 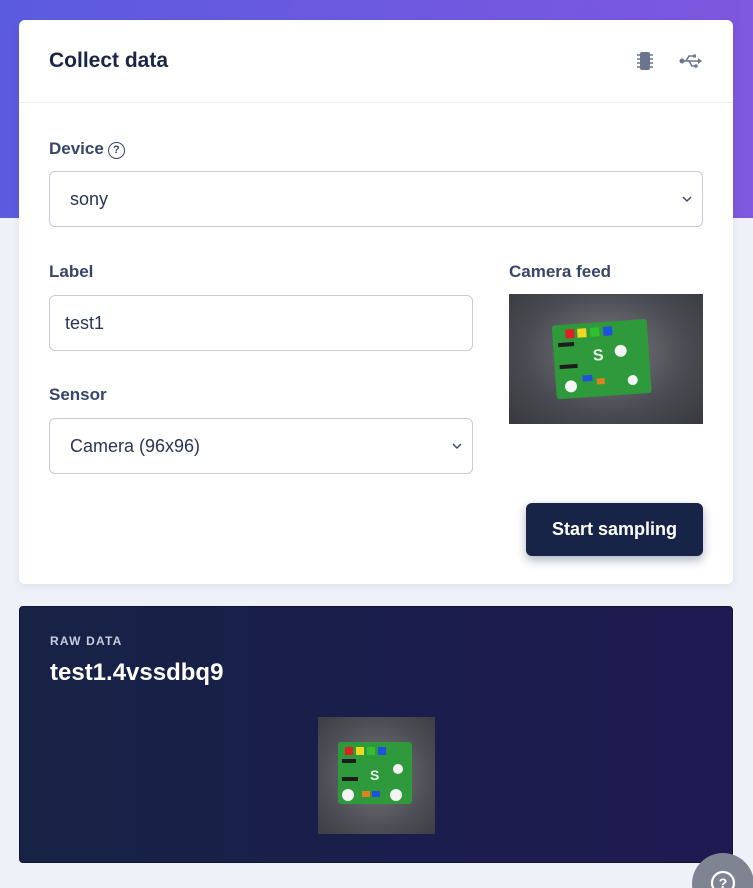 I want to click on sensor-label: Sensor, so click(x=78, y=394).